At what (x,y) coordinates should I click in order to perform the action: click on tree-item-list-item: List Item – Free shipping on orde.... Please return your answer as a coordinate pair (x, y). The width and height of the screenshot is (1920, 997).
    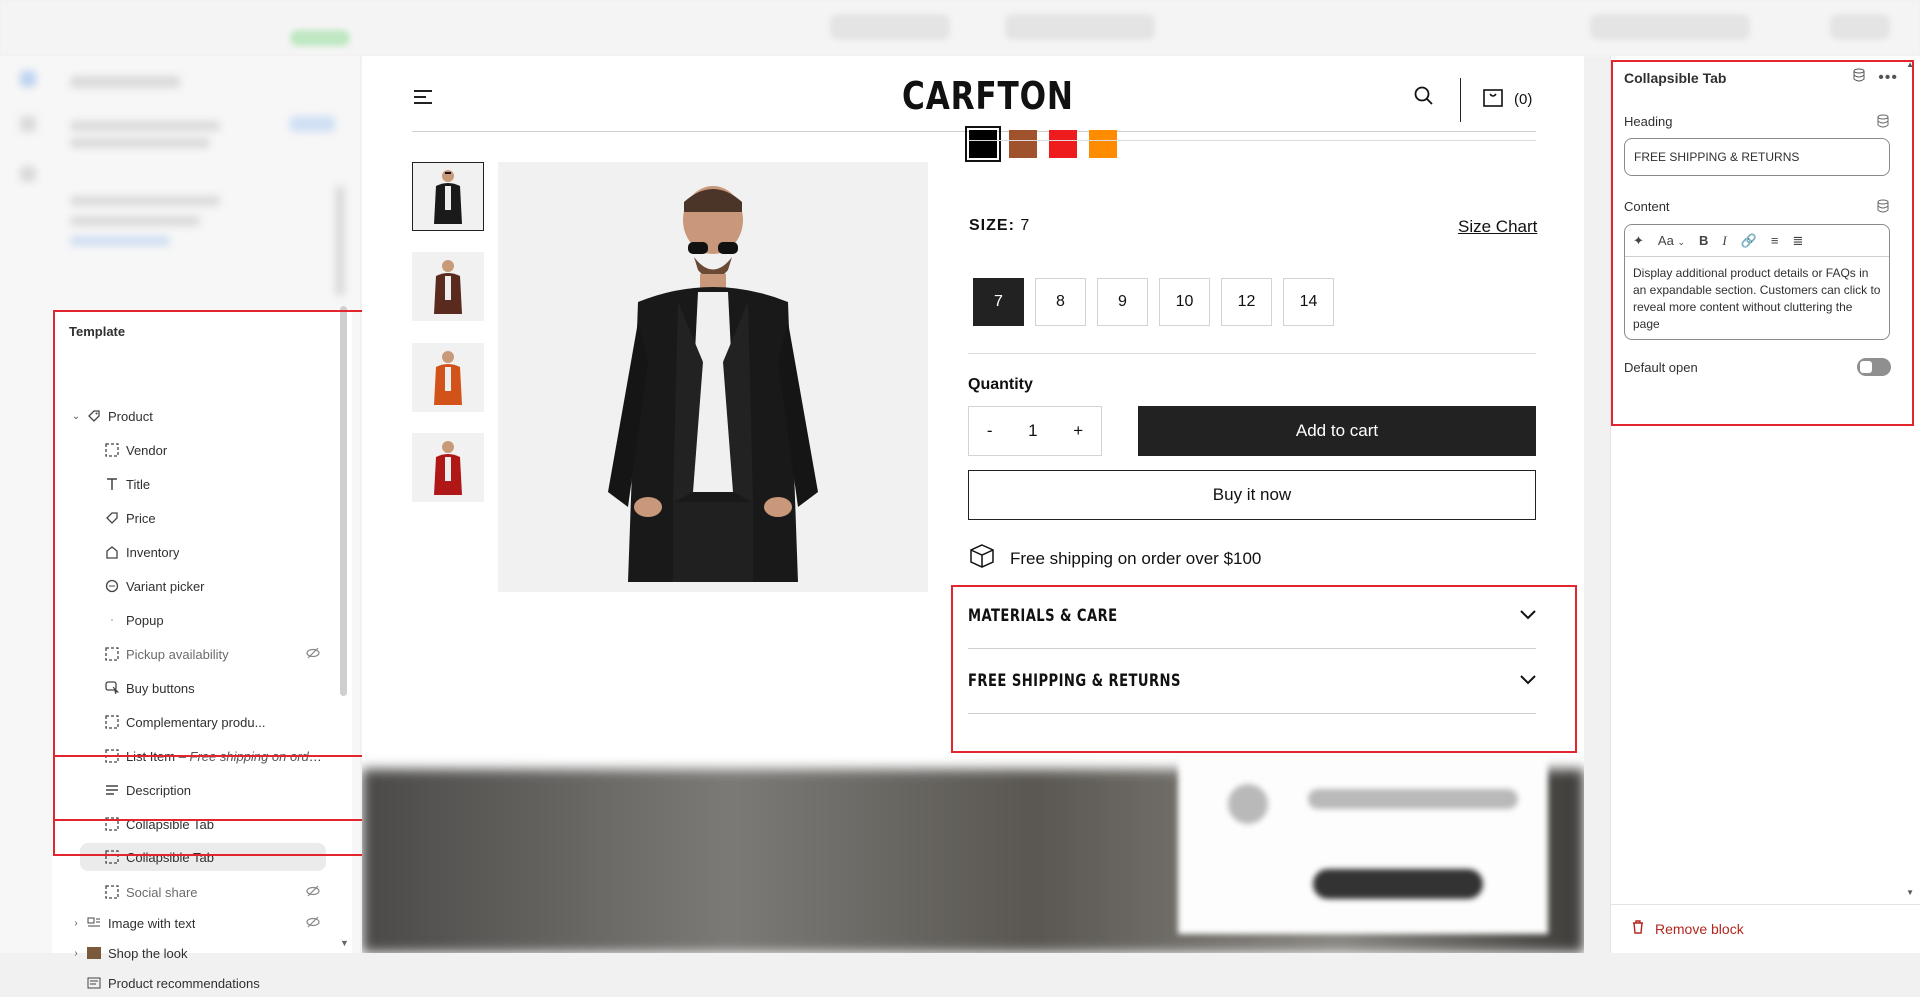
    Looking at the image, I should click on (215, 756).